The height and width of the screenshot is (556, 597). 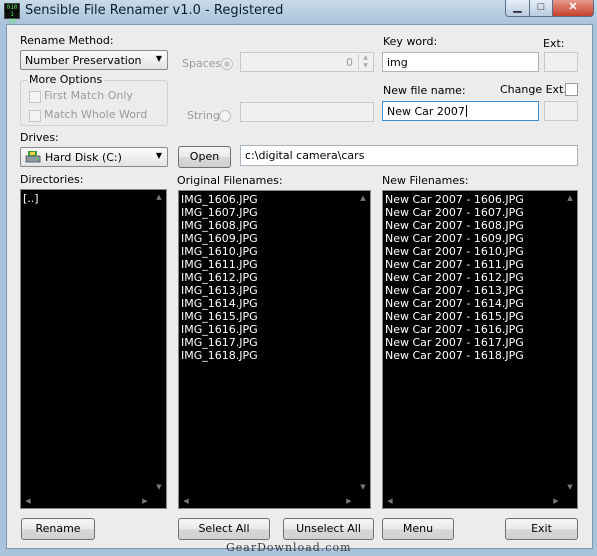 I want to click on ext-input, so click(x=561, y=62).